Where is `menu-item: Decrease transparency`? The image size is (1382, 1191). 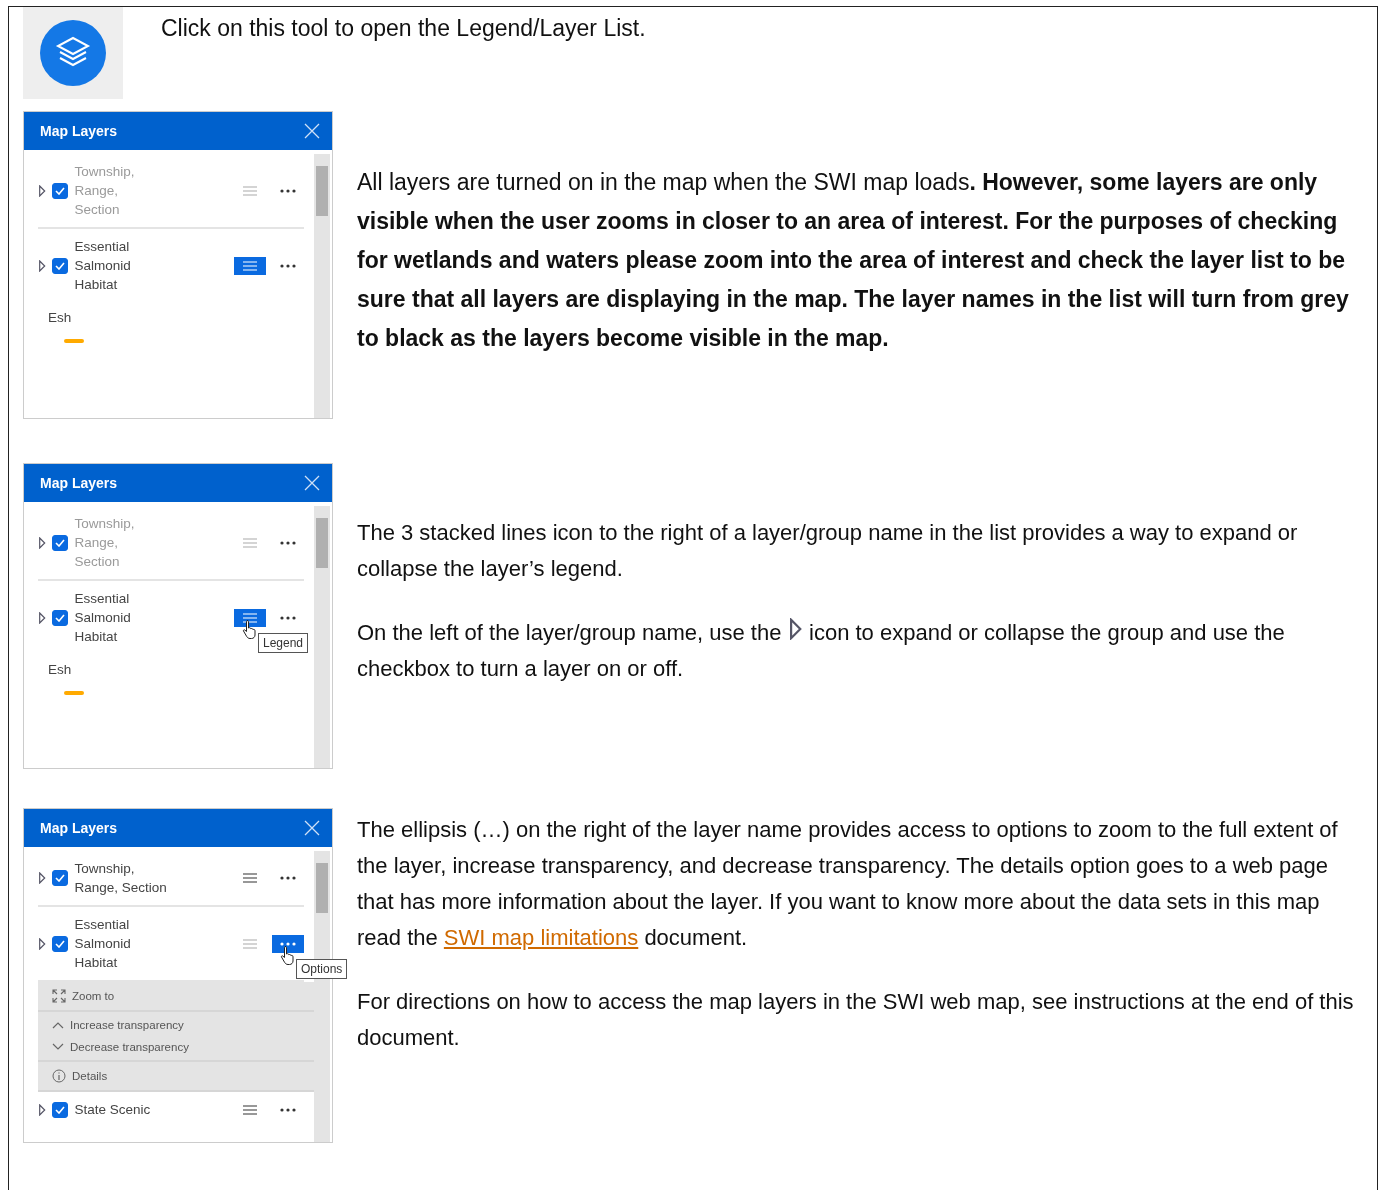
menu-item: Decrease transparency is located at coordinates (129, 1047).